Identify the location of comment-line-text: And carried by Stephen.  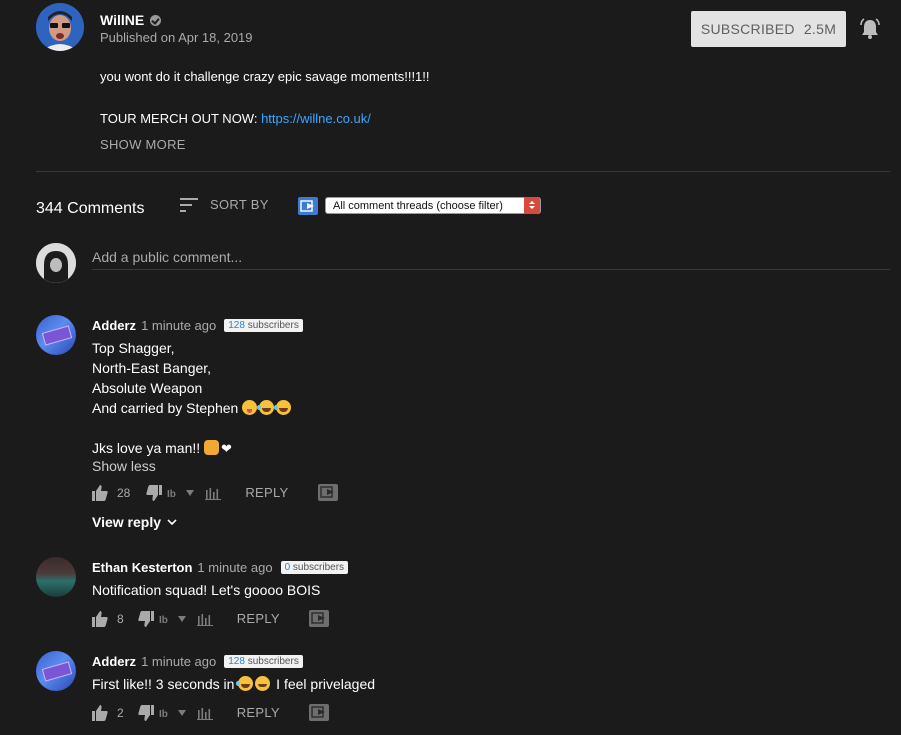
(165, 408).